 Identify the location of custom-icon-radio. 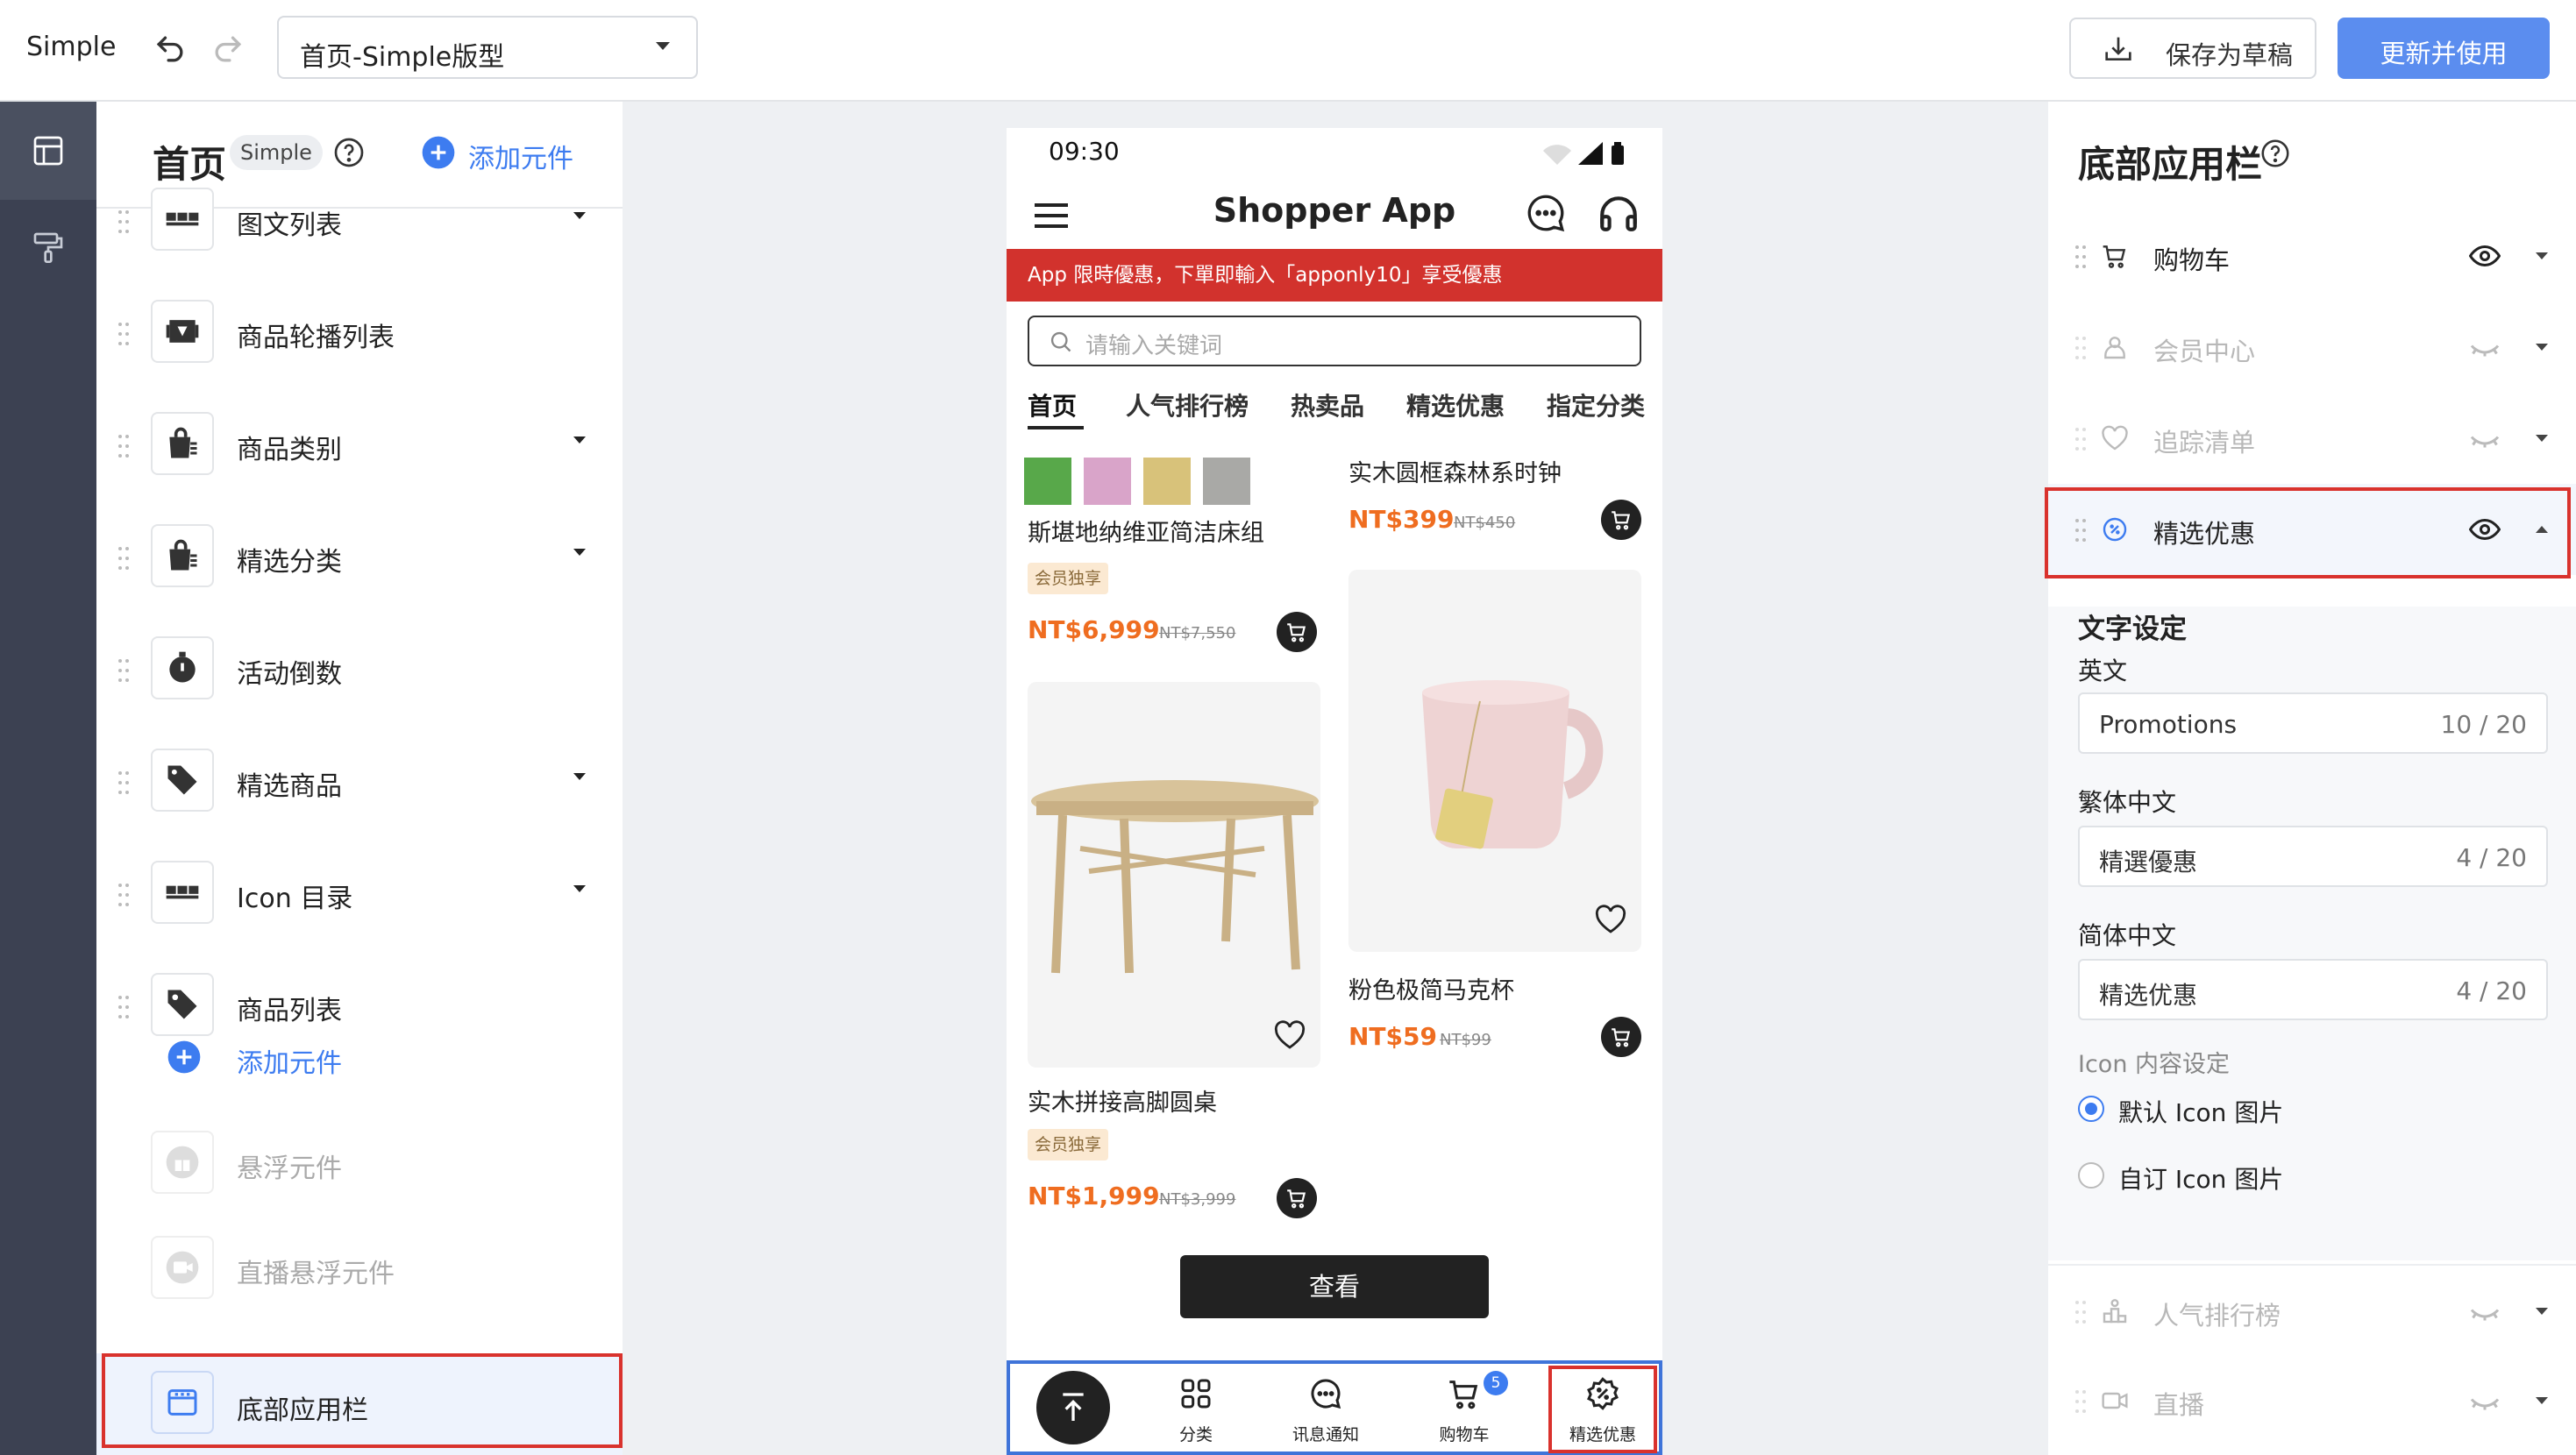
(2091, 1175).